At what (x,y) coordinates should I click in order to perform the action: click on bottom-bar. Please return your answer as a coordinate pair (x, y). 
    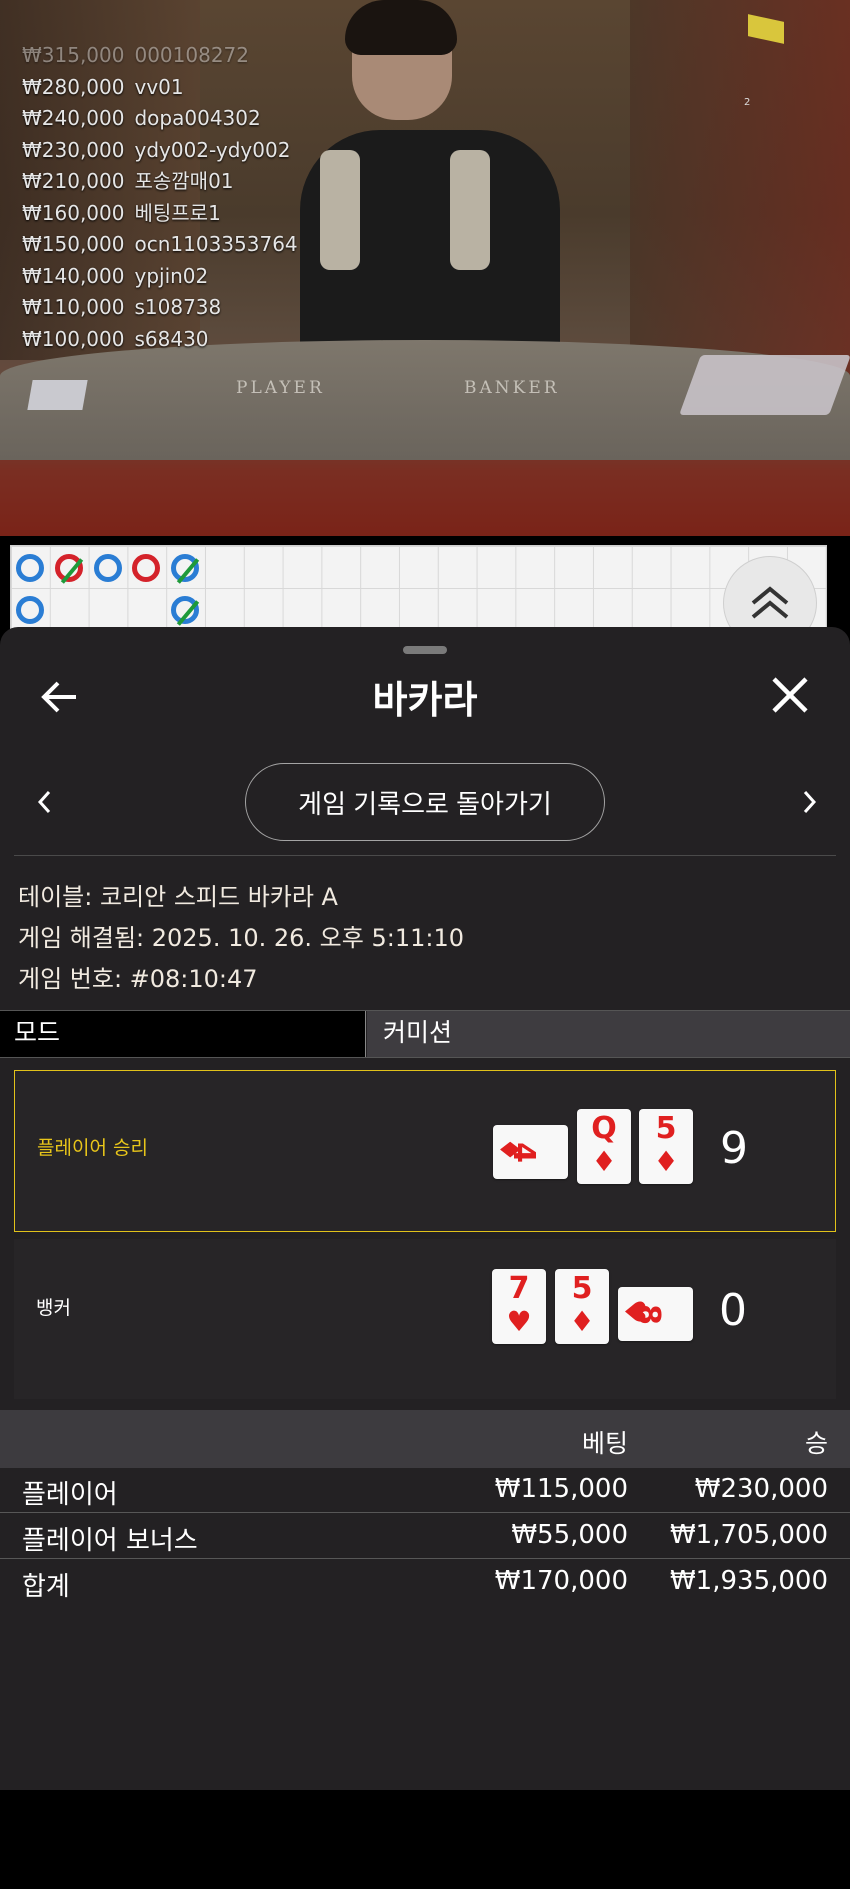
    Looking at the image, I should click on (425, 1839).